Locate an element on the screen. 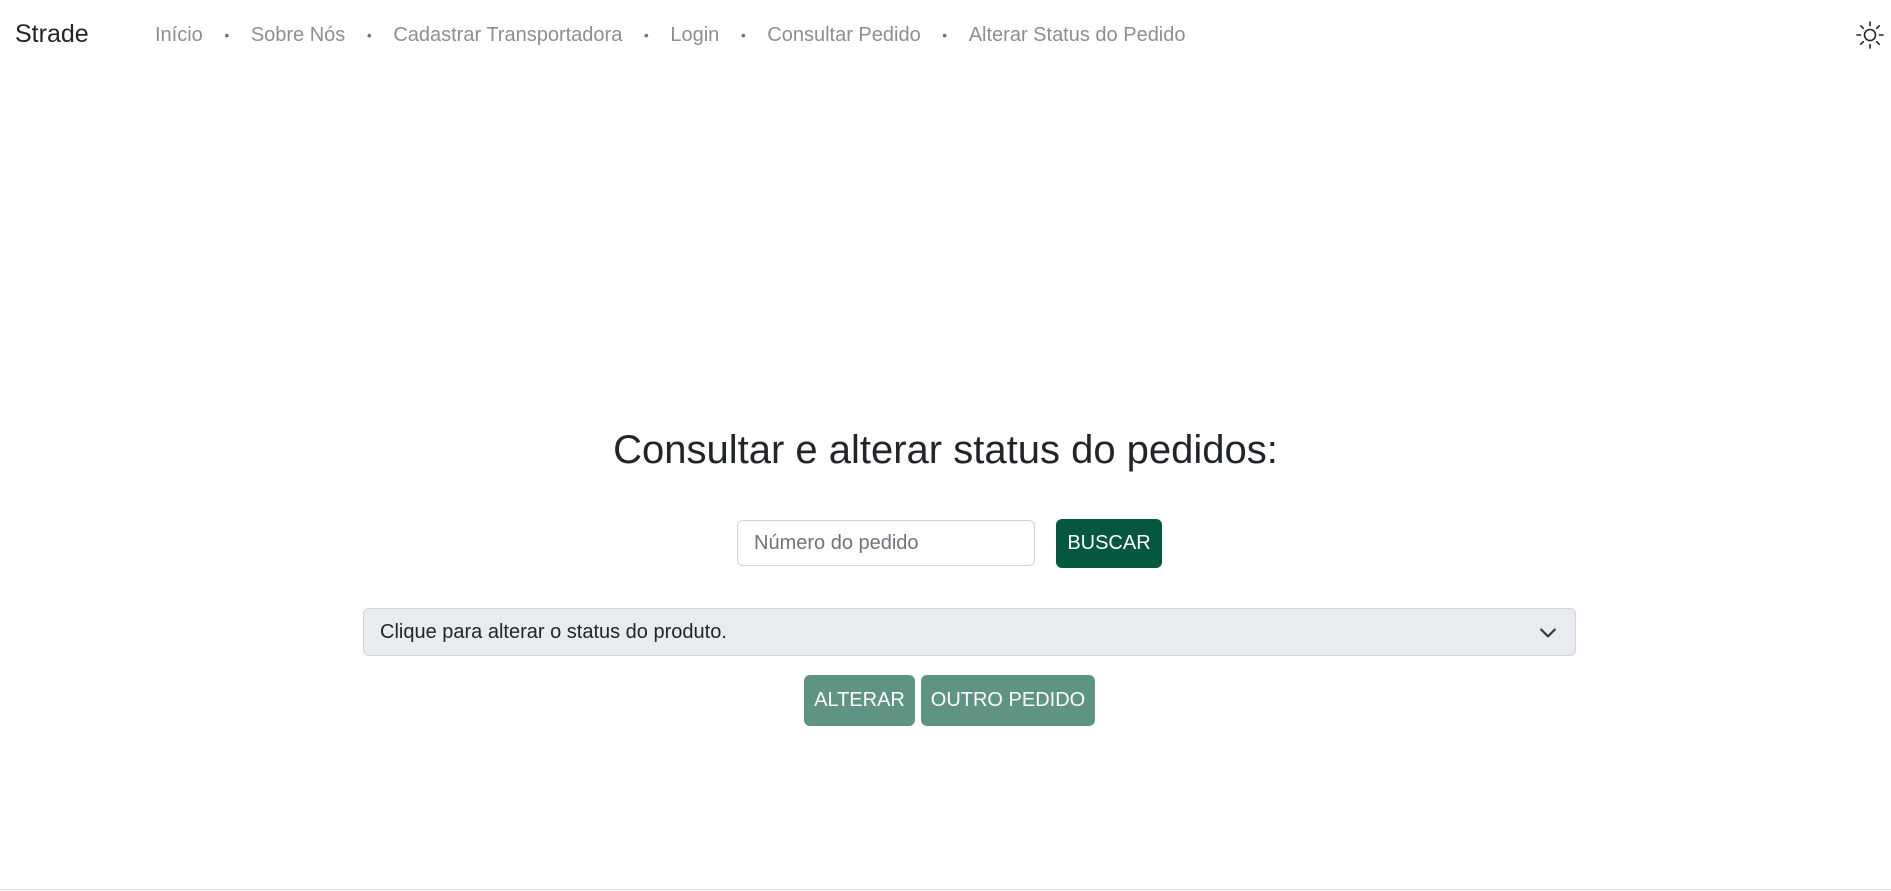 The image size is (1891, 891). nav-link-login: Login is located at coordinates (694, 35).